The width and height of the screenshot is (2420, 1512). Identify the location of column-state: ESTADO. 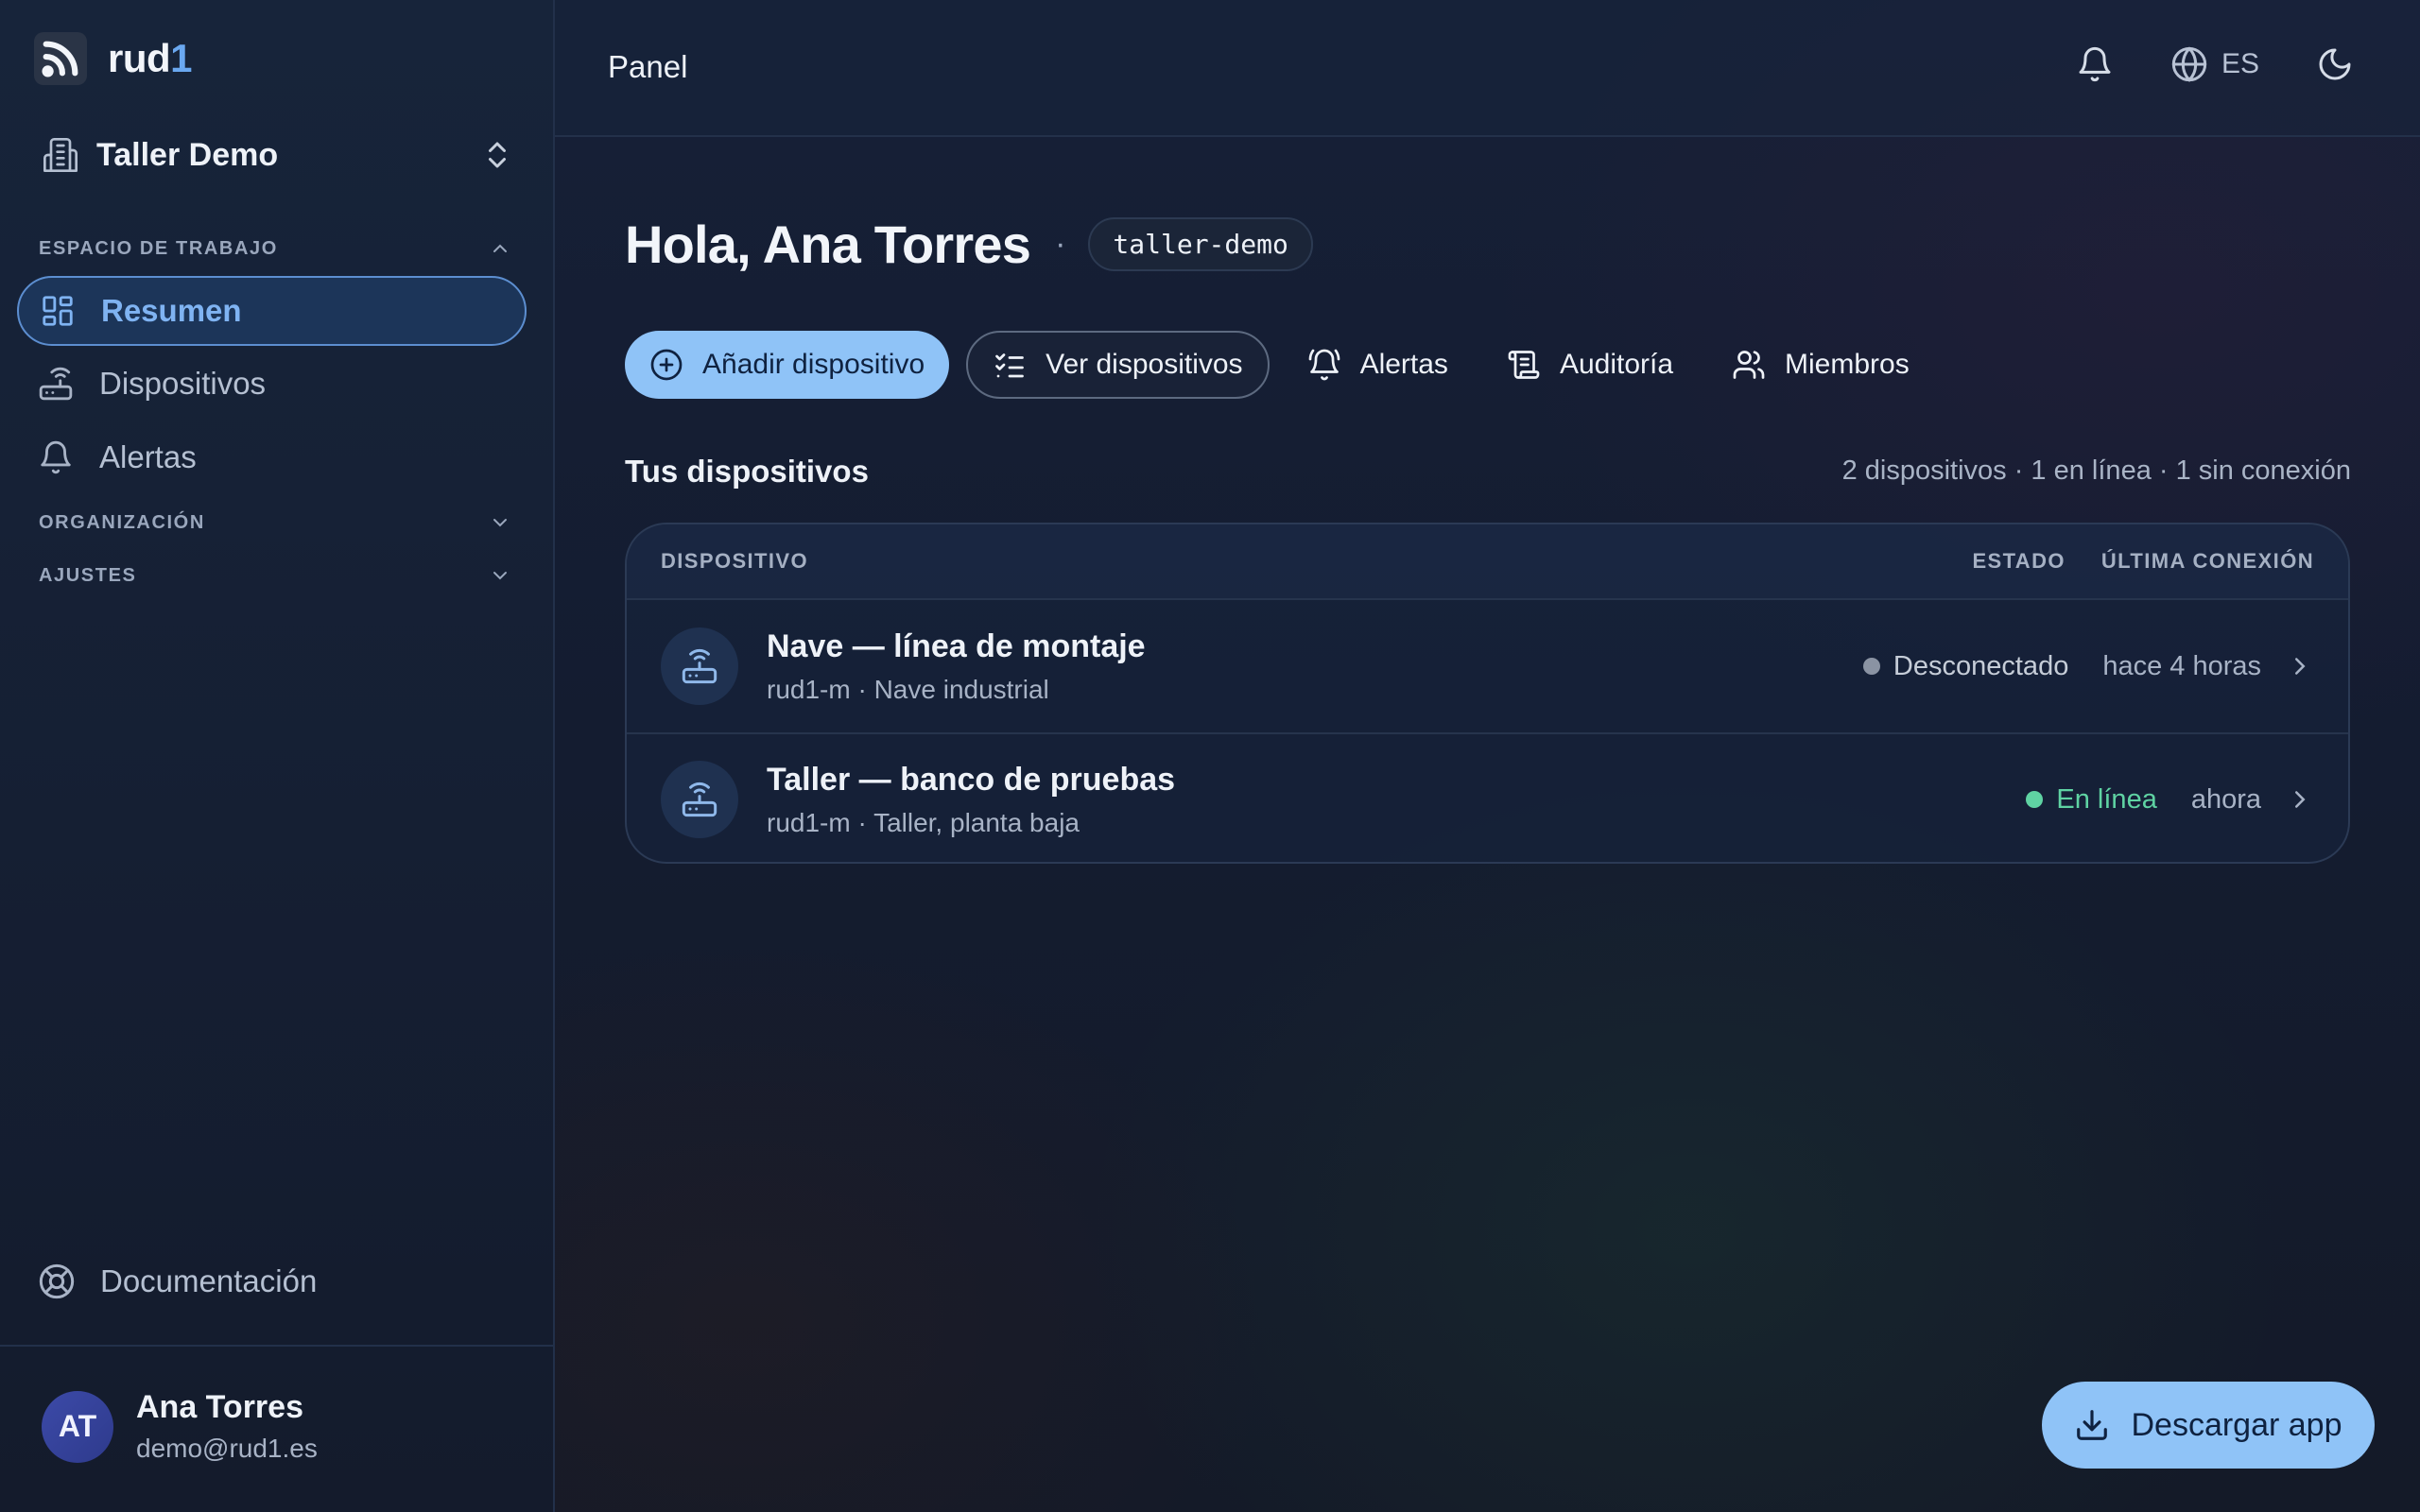
(2019, 561).